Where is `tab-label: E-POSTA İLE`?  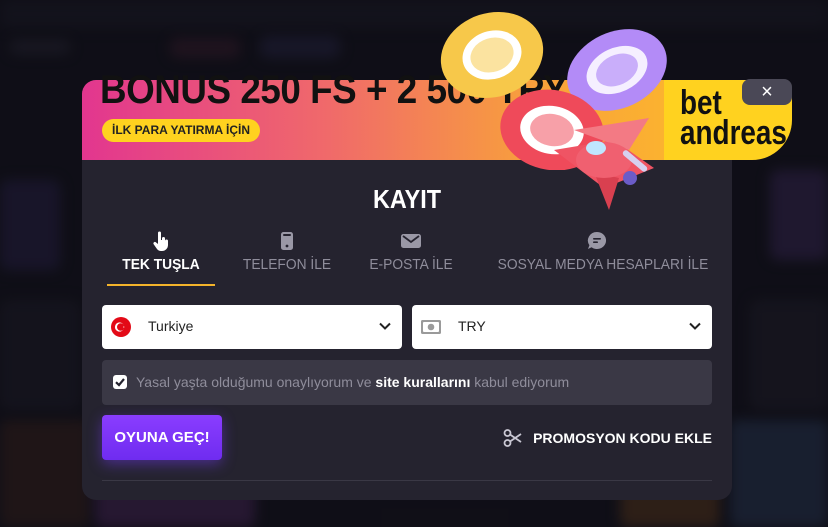 tab-label: E-POSTA İLE is located at coordinates (411, 264).